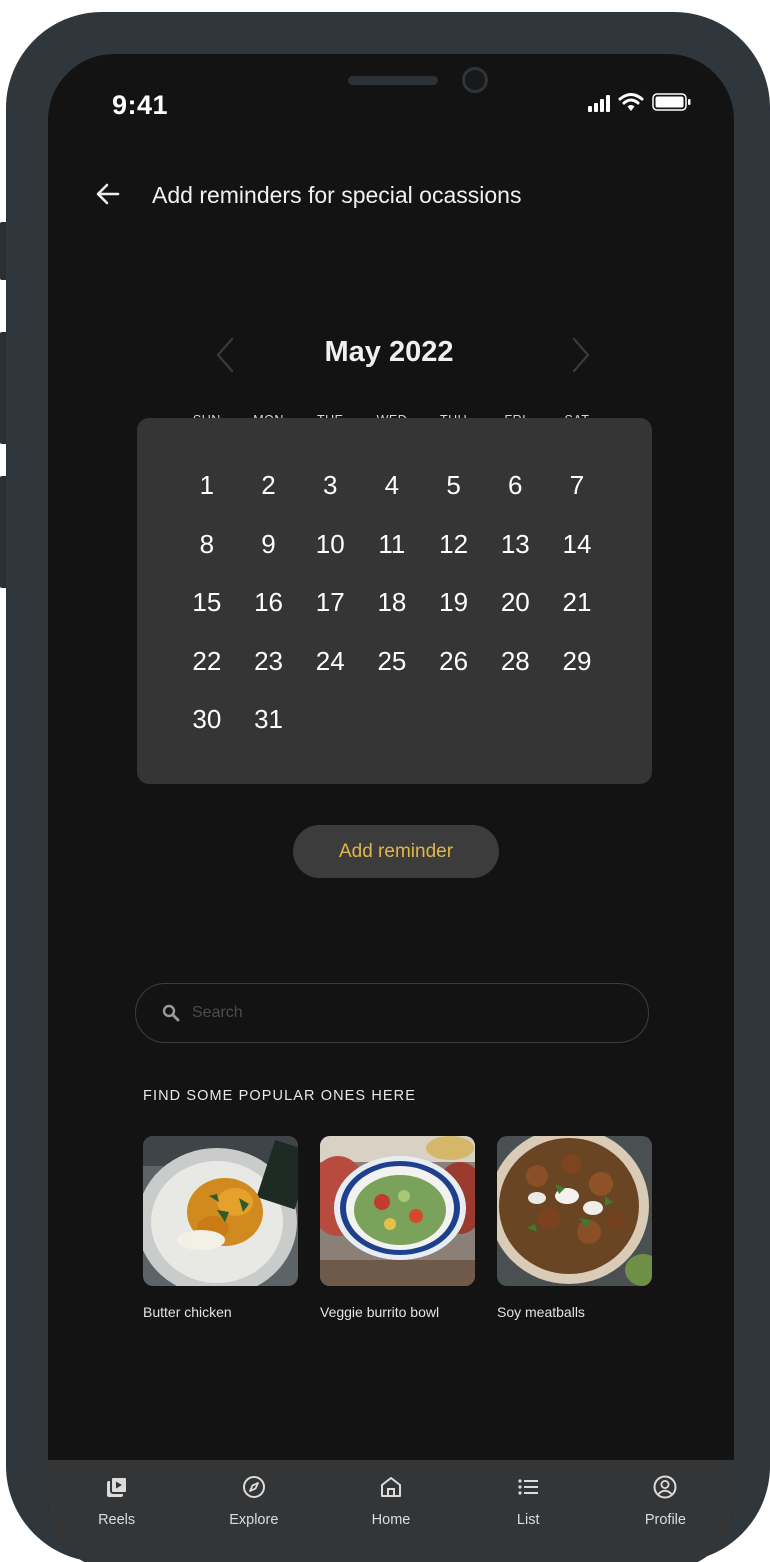 This screenshot has width=770, height=1562. What do you see at coordinates (187, 1312) in the screenshot?
I see `recipe-title: Butter chicken` at bounding box center [187, 1312].